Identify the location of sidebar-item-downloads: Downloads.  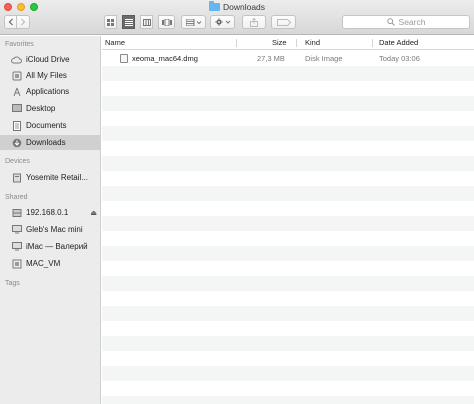
(50, 142).